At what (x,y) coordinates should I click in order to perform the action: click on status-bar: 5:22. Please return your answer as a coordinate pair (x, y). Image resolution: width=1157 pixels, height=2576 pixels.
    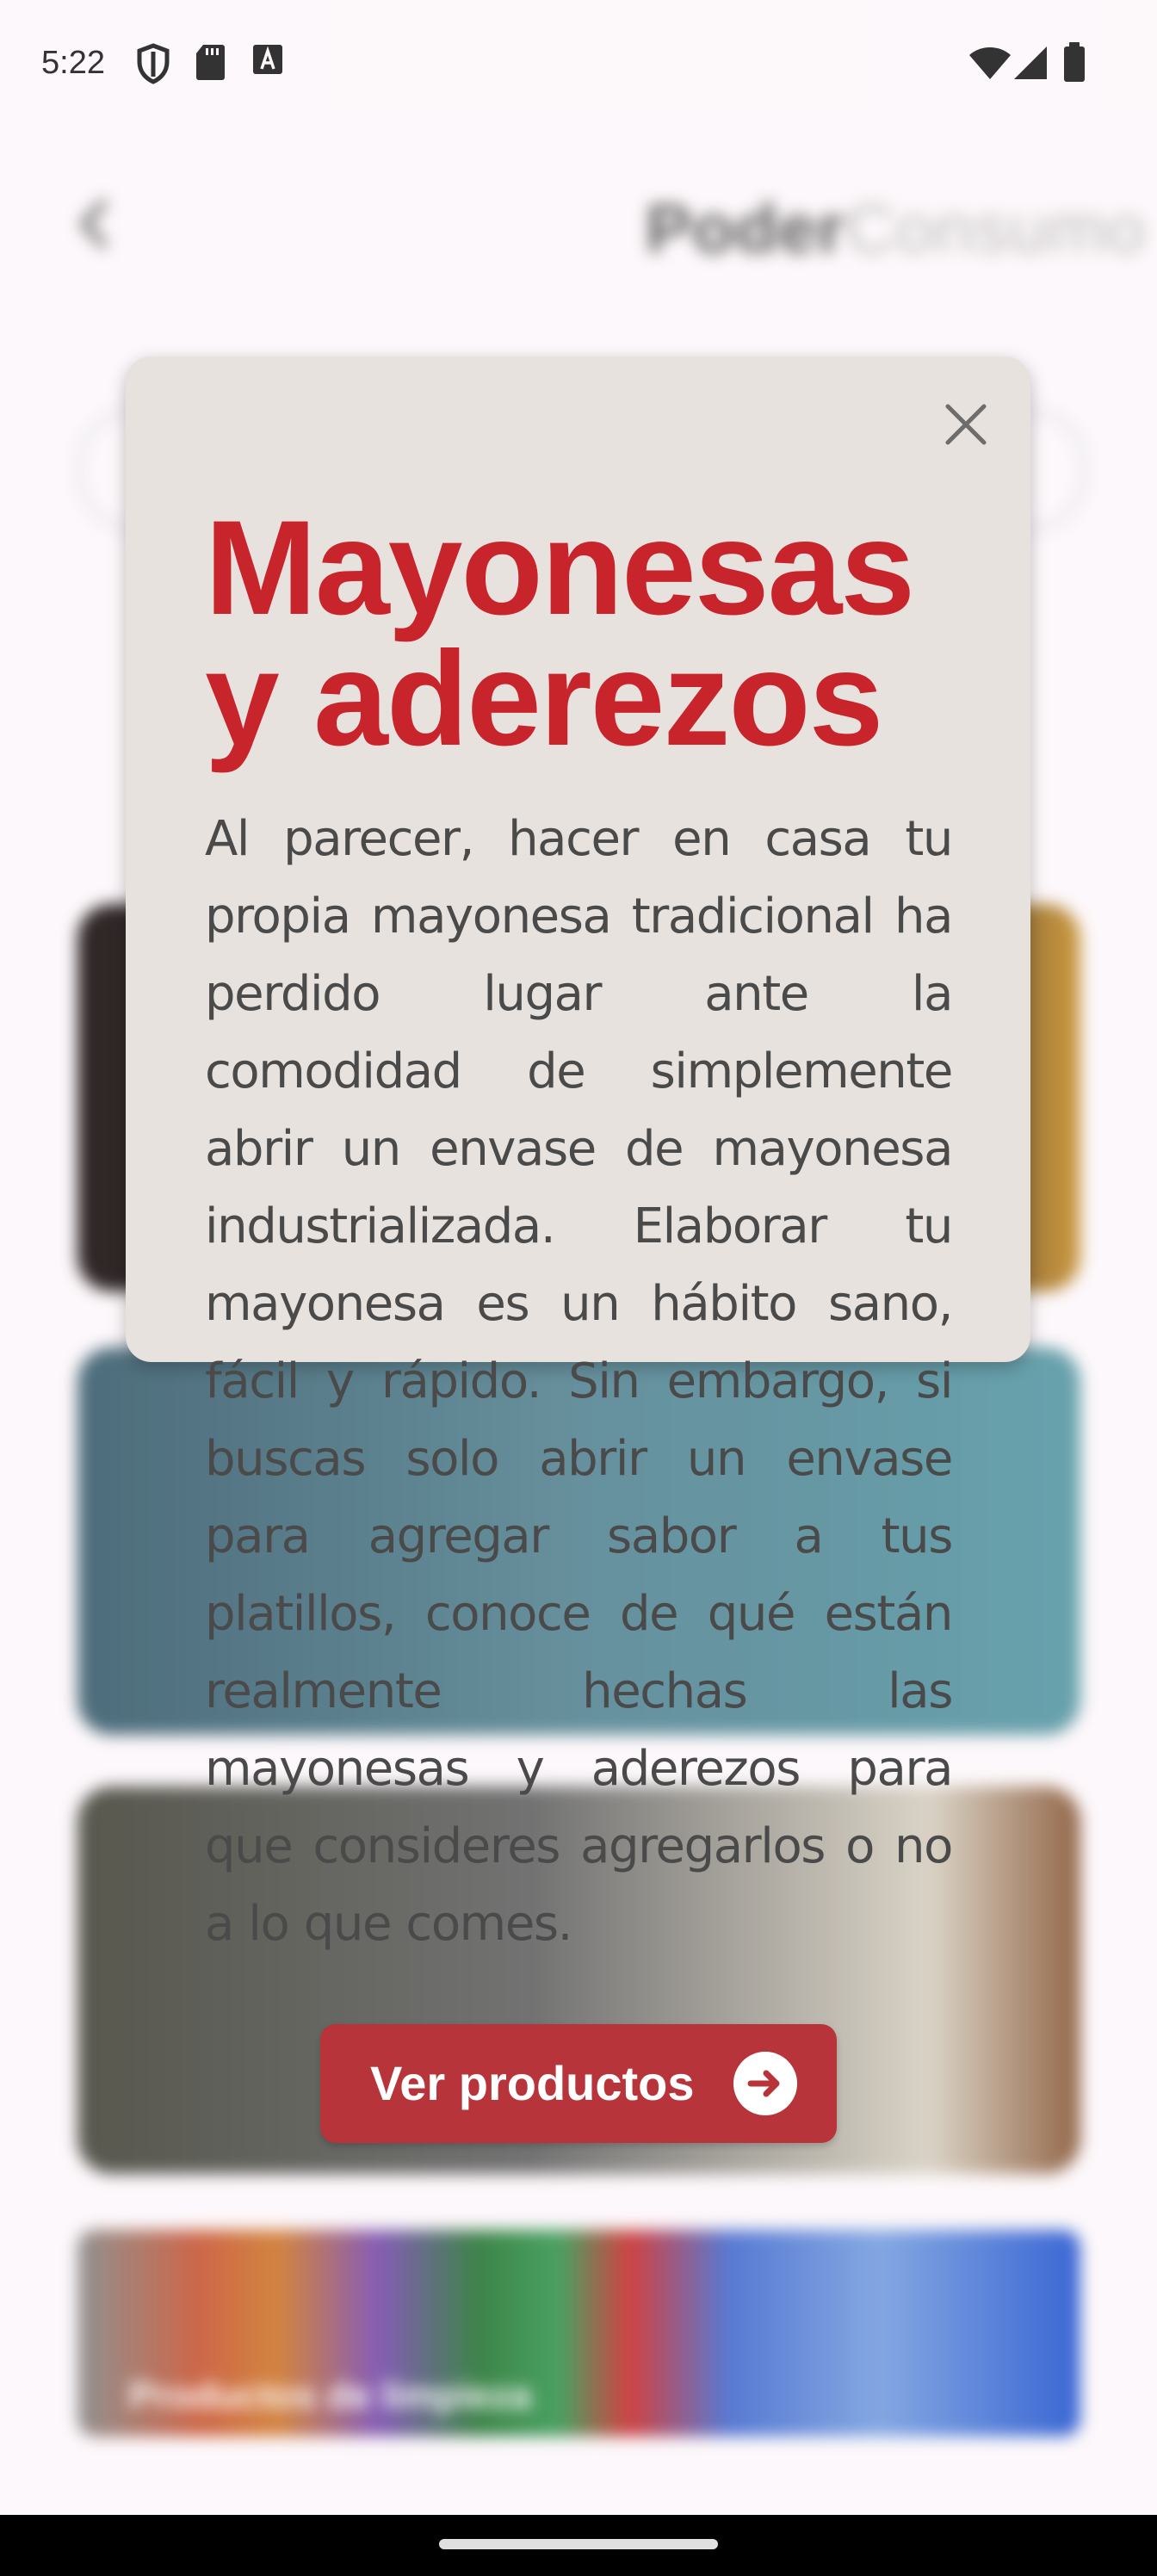
    Looking at the image, I should click on (579, 64).